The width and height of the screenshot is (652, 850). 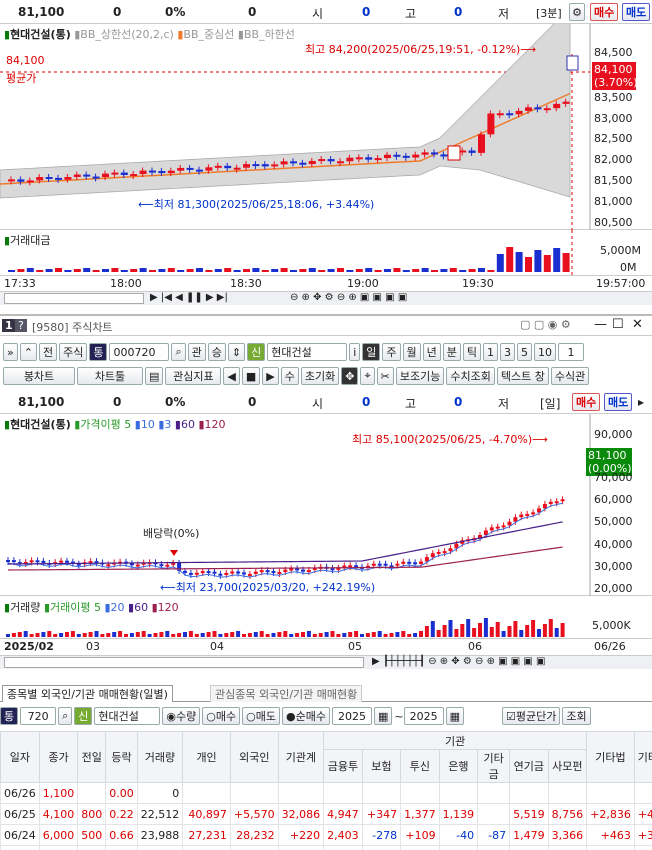 I want to click on period-month: 월, so click(x=411, y=352).